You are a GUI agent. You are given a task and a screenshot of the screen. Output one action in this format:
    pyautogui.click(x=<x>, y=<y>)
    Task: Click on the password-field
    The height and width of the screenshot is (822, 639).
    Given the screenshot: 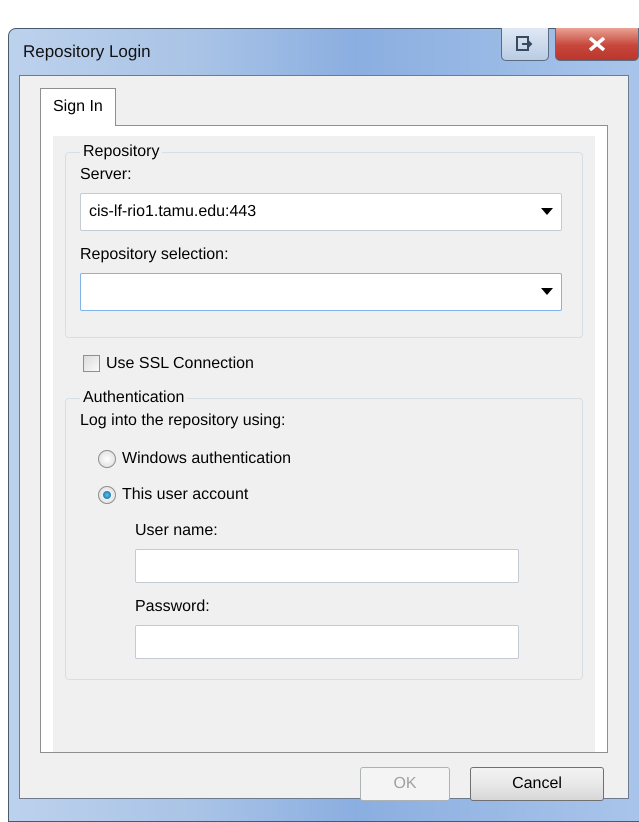 What is the action you would take?
    pyautogui.click(x=327, y=641)
    